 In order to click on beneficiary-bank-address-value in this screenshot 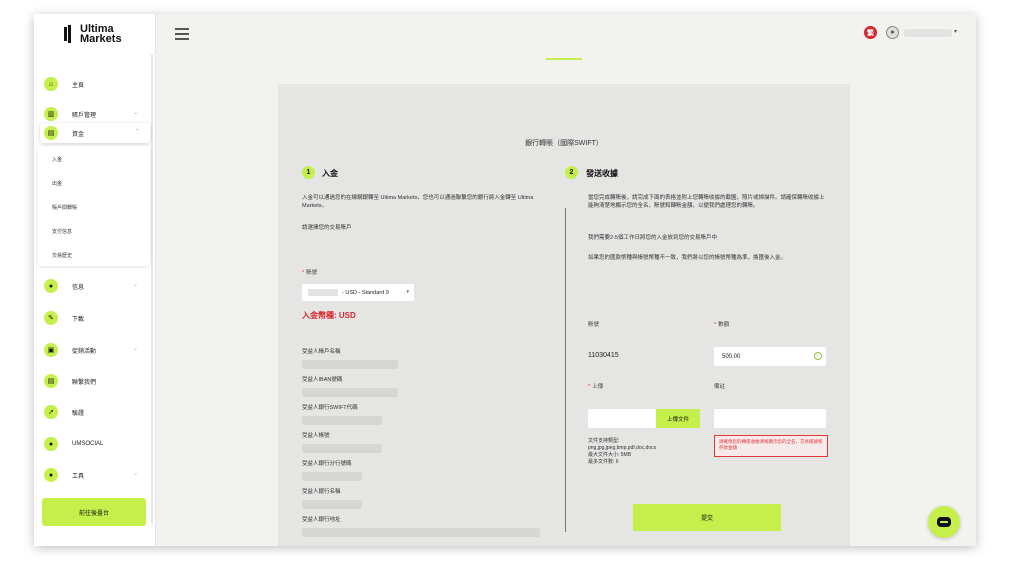, I will do `click(421, 532)`.